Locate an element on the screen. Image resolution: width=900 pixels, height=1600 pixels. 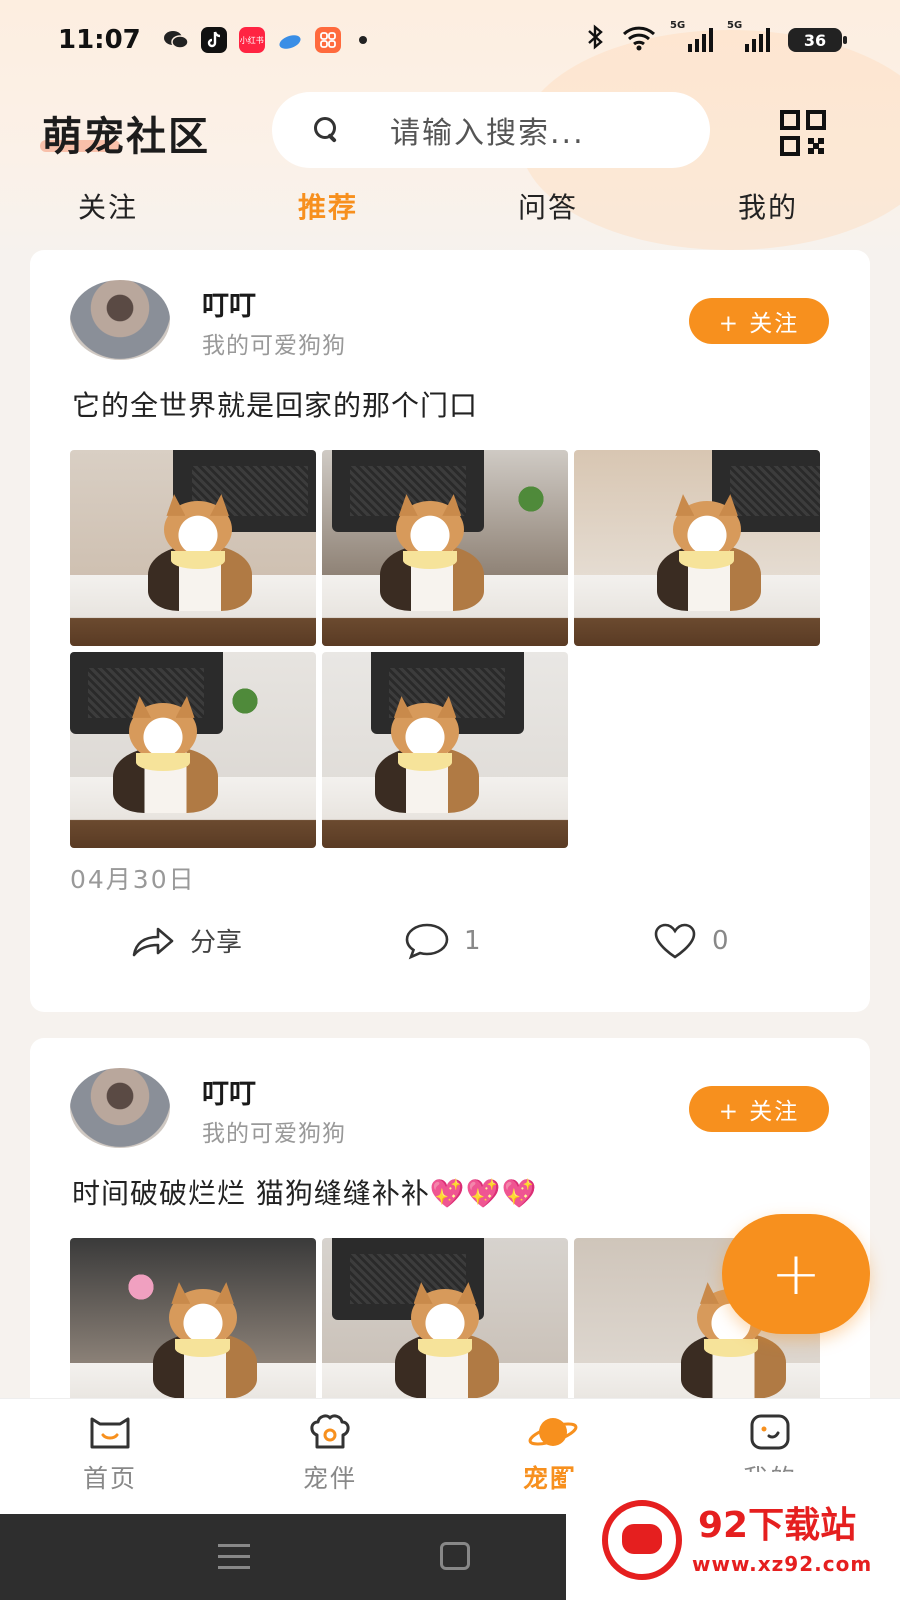
home-cat-icon is located at coordinates (110, 1432).